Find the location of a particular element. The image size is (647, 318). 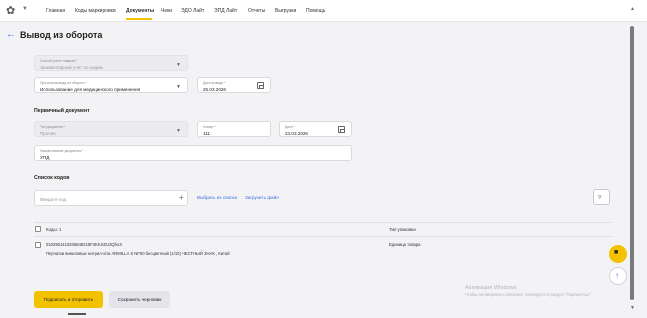

filter-button: ▿ is located at coordinates (601, 197).